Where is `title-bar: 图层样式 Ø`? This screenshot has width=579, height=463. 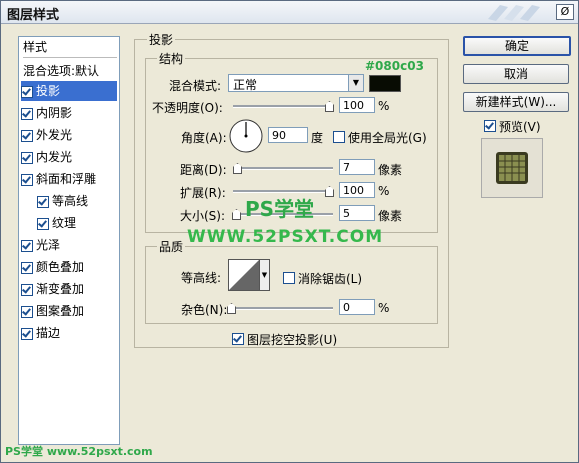 title-bar: 图层样式 Ø is located at coordinates (289, 12).